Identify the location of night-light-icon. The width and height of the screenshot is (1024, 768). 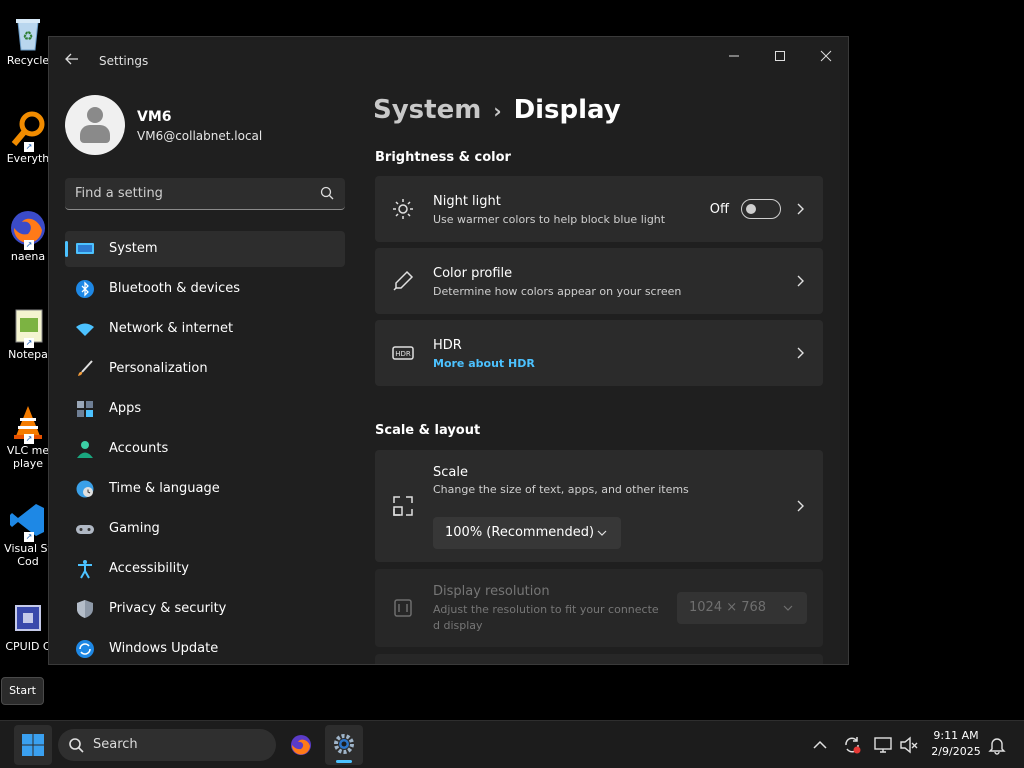
(403, 209).